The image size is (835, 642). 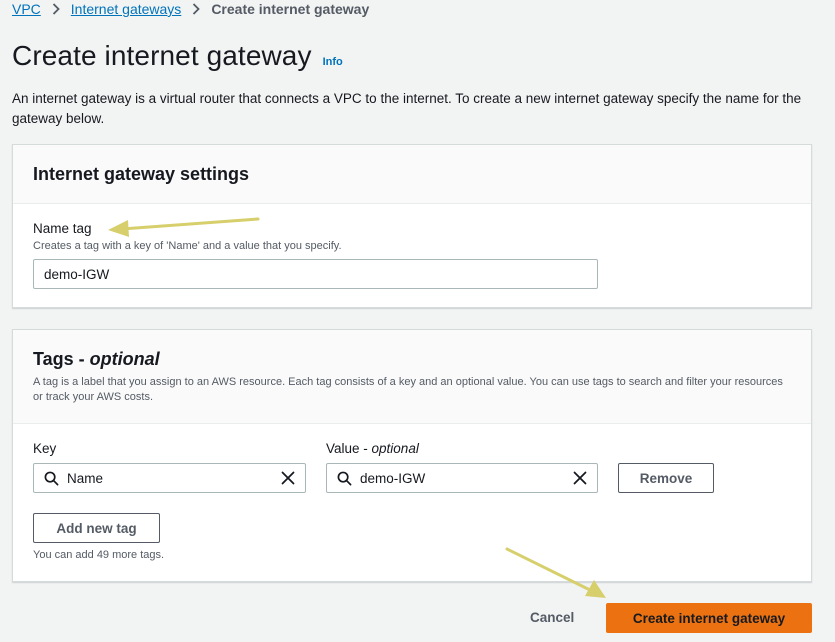 I want to click on add-new-tag-button: Add new tag, so click(x=96, y=528).